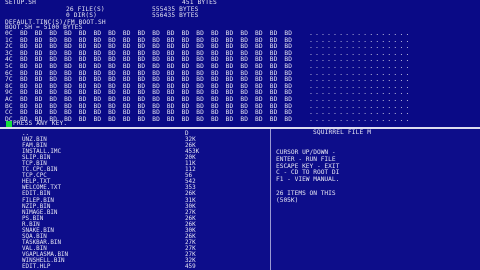 This screenshot has width=480, height=270. I want to click on header-title: SETUP.SH, so click(21, 3).